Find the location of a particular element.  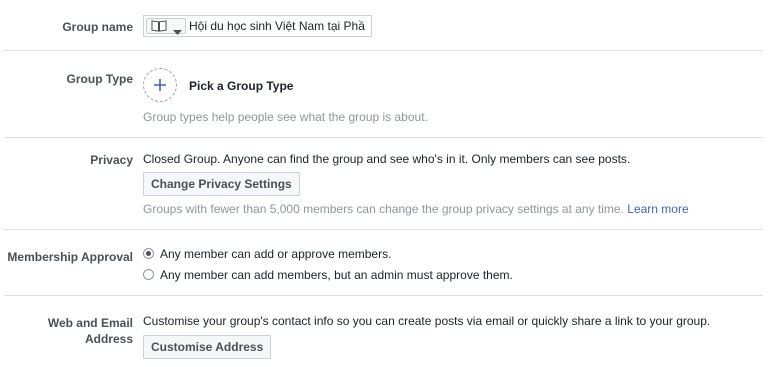

radio-button-selected is located at coordinates (148, 253).